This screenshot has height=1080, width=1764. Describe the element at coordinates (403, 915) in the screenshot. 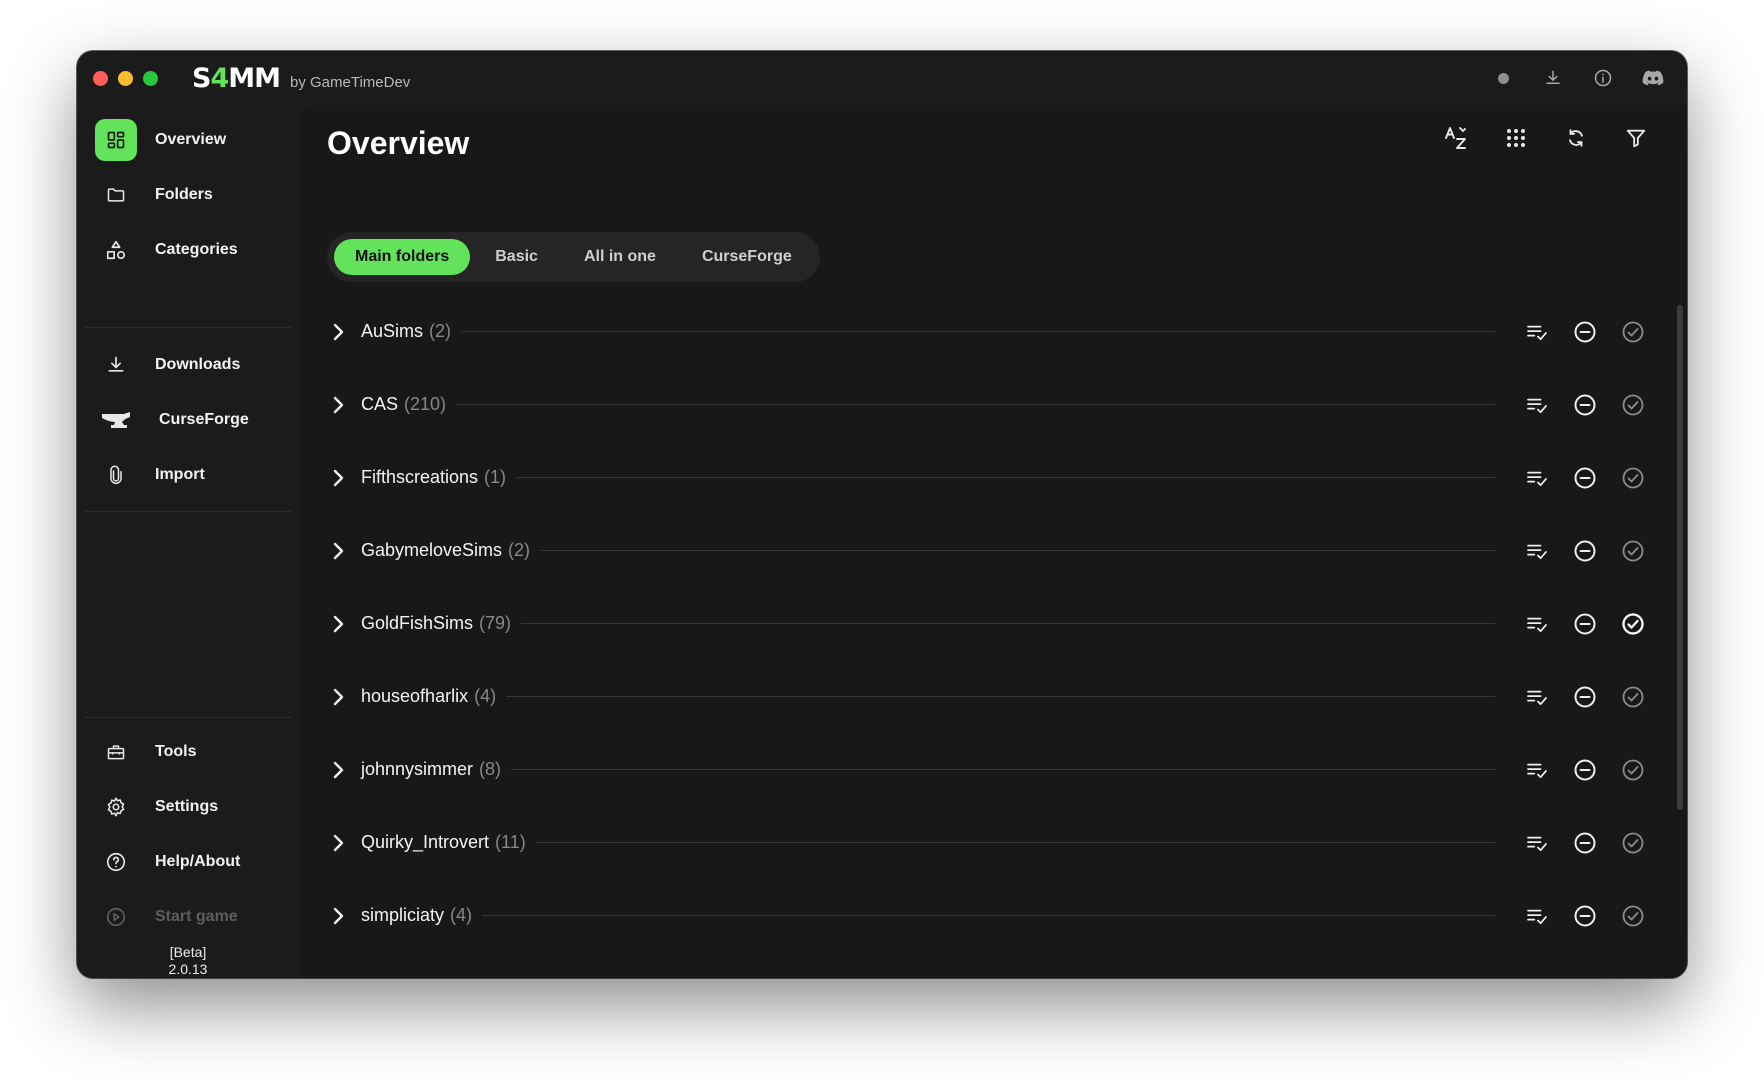

I see `folder-name: simpliciaty` at that location.